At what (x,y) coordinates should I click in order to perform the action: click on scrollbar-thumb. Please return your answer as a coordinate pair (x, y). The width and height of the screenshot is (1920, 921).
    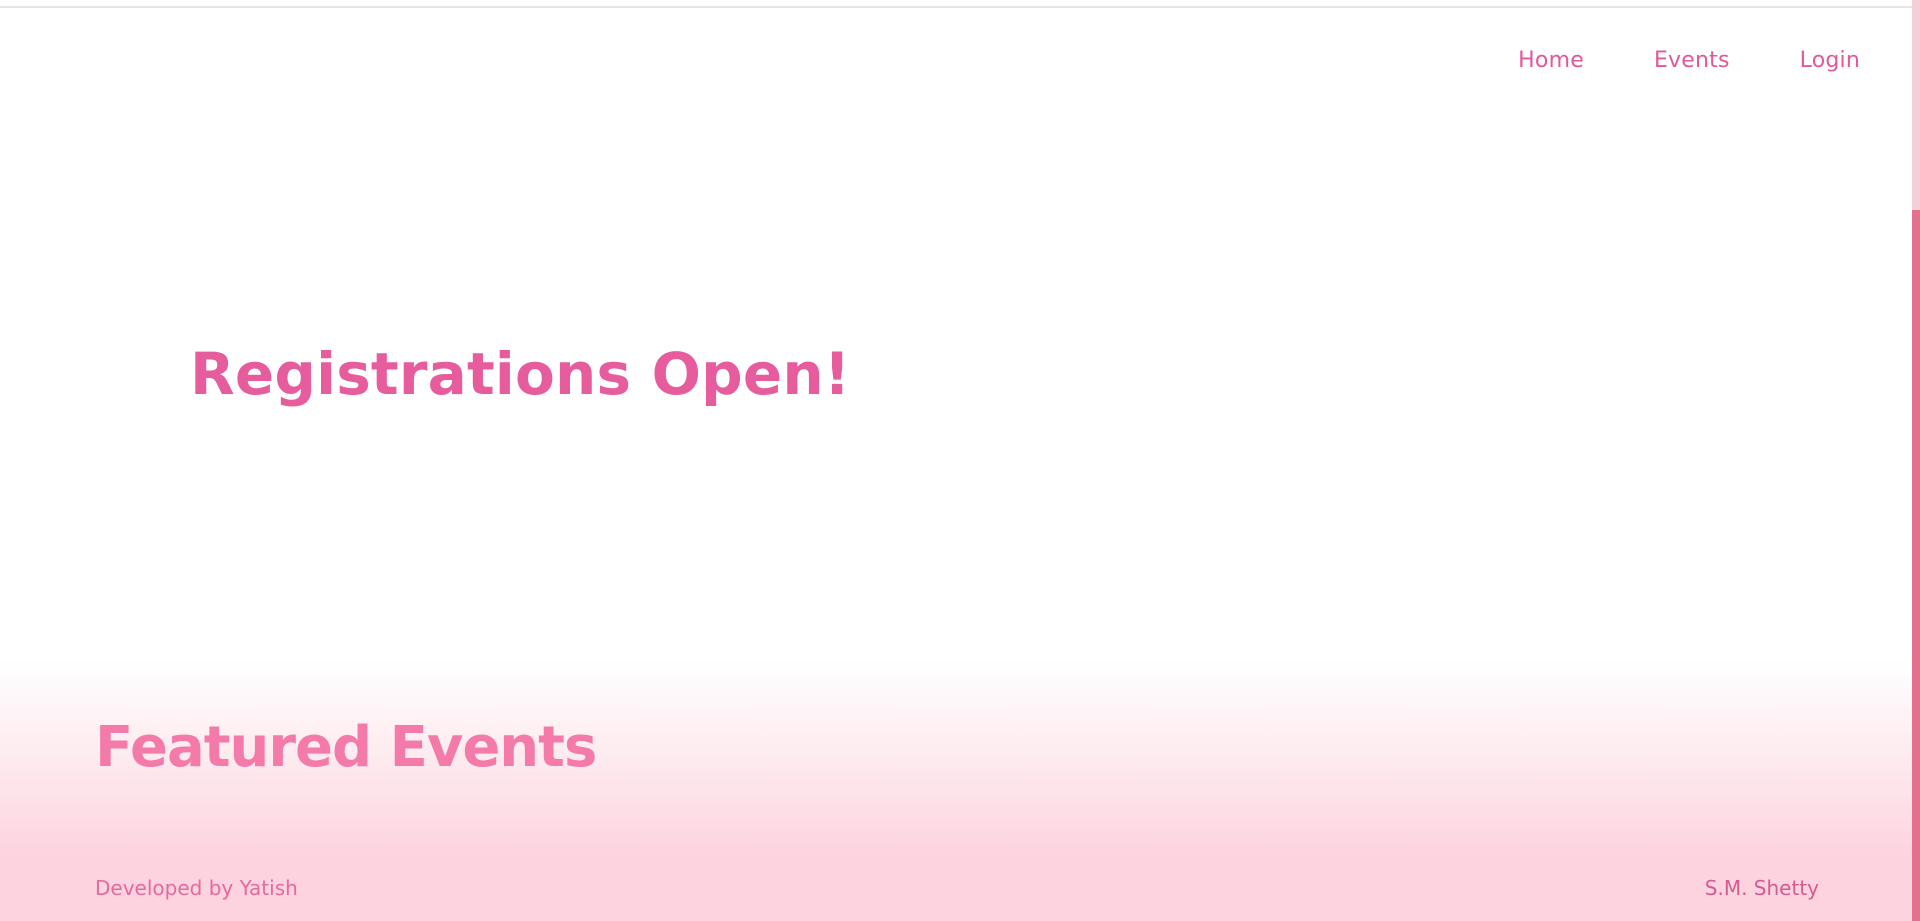
    Looking at the image, I should click on (1916, 565).